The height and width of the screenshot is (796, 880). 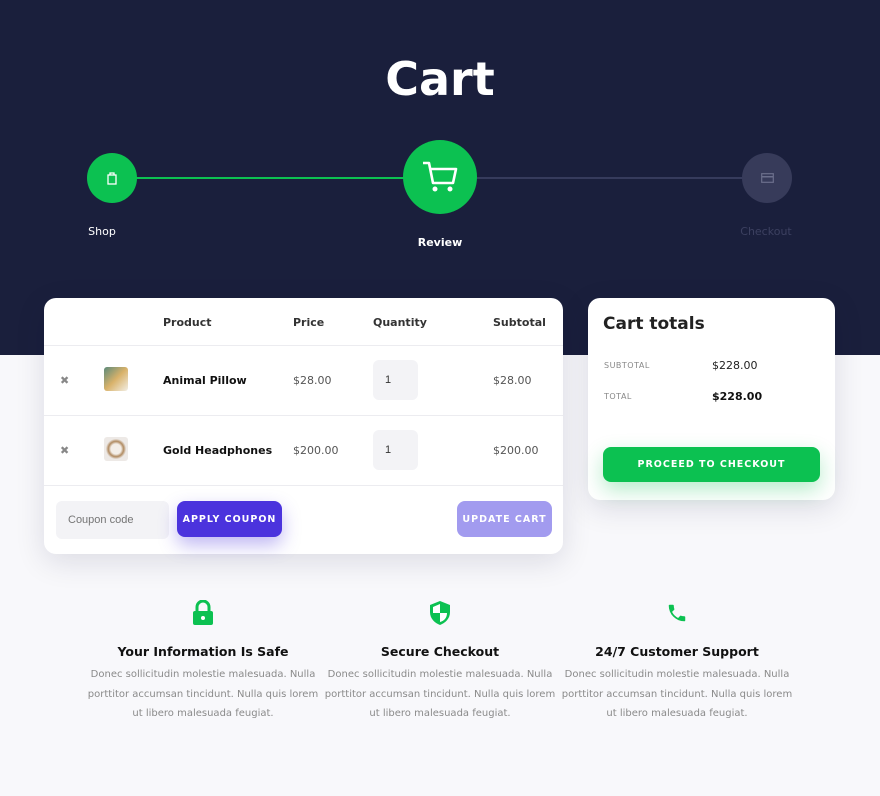 I want to click on step-checkout, so click(x=767, y=178).